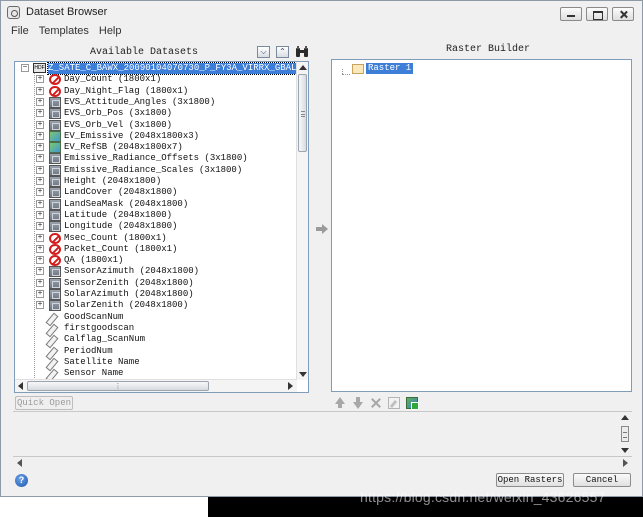 This screenshot has width=643, height=517. I want to click on window-controls, so click(597, 14).